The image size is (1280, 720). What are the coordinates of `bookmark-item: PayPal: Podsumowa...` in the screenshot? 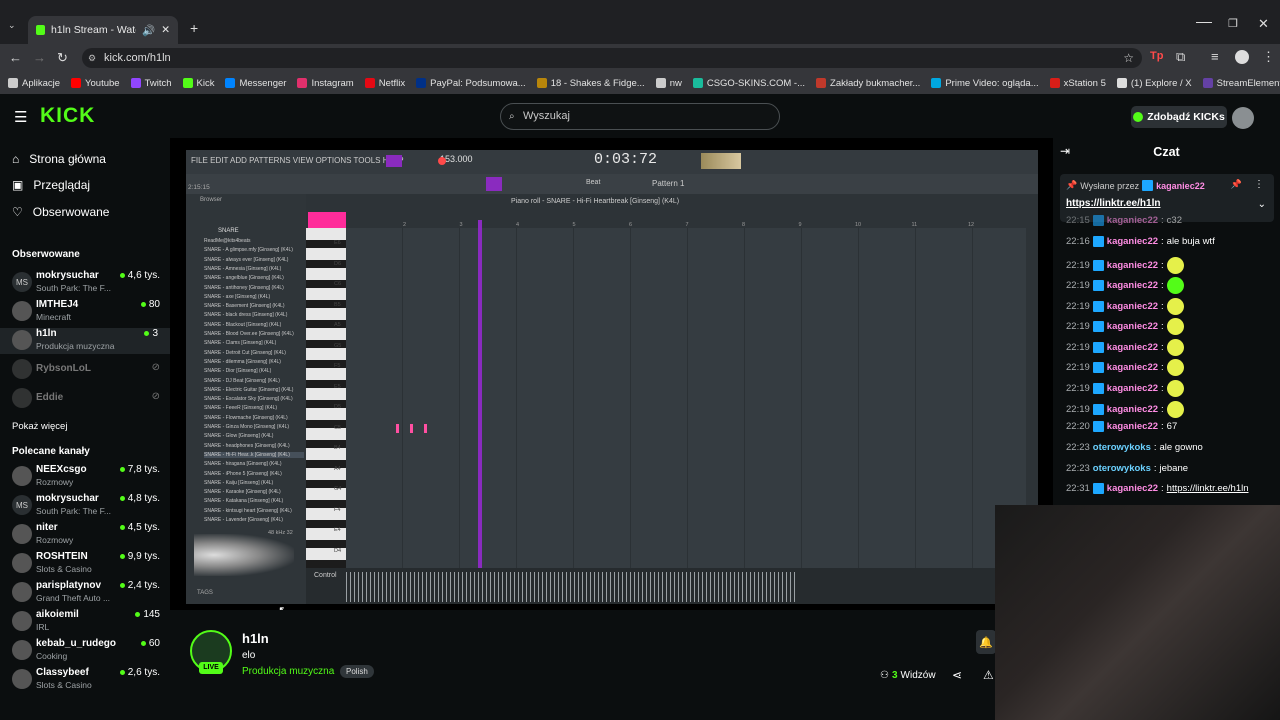 It's located at (471, 83).